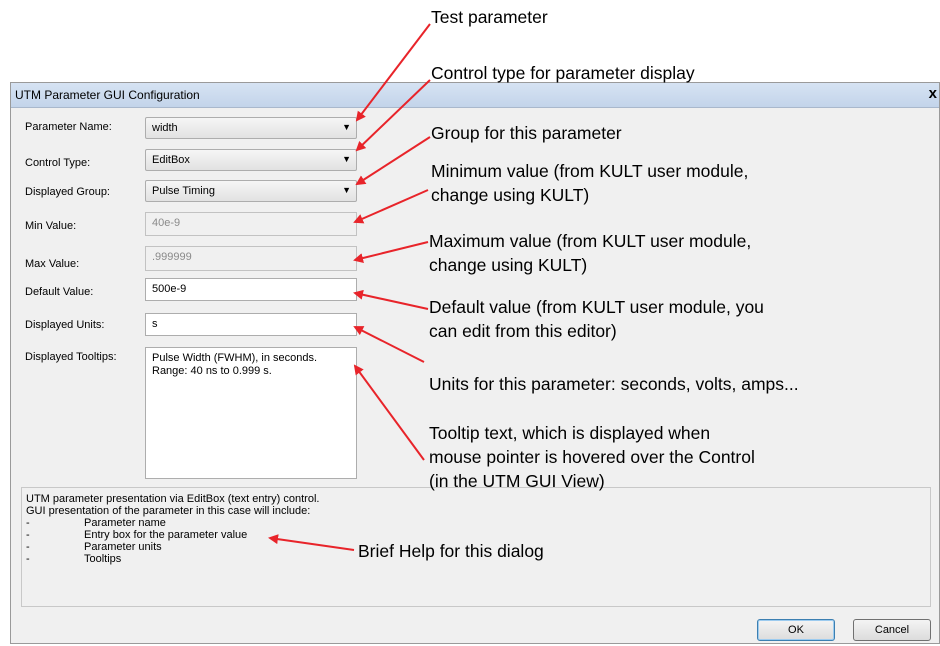  Describe the element at coordinates (393, 161) in the screenshot. I see `arrow-group` at that location.